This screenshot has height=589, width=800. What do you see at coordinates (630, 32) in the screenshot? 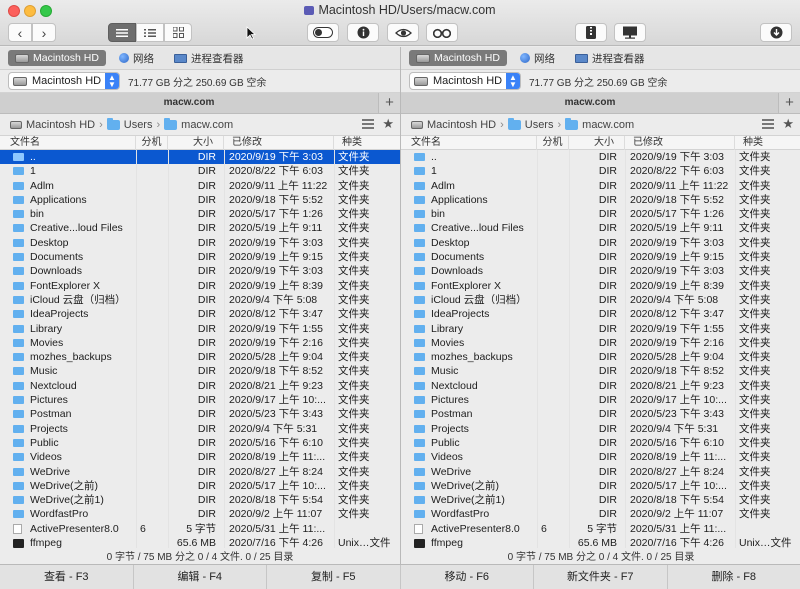
I see `network-connect-button` at bounding box center [630, 32].